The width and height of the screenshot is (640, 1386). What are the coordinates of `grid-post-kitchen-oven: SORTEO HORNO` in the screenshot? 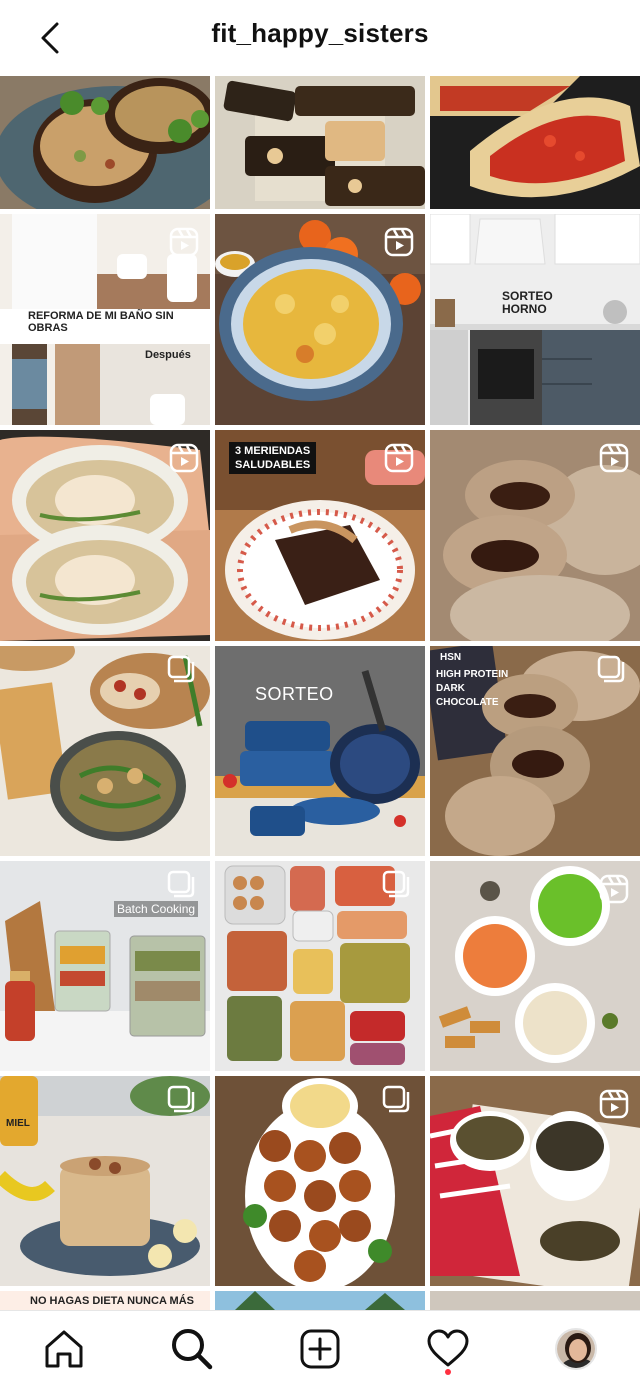 It's located at (535, 319).